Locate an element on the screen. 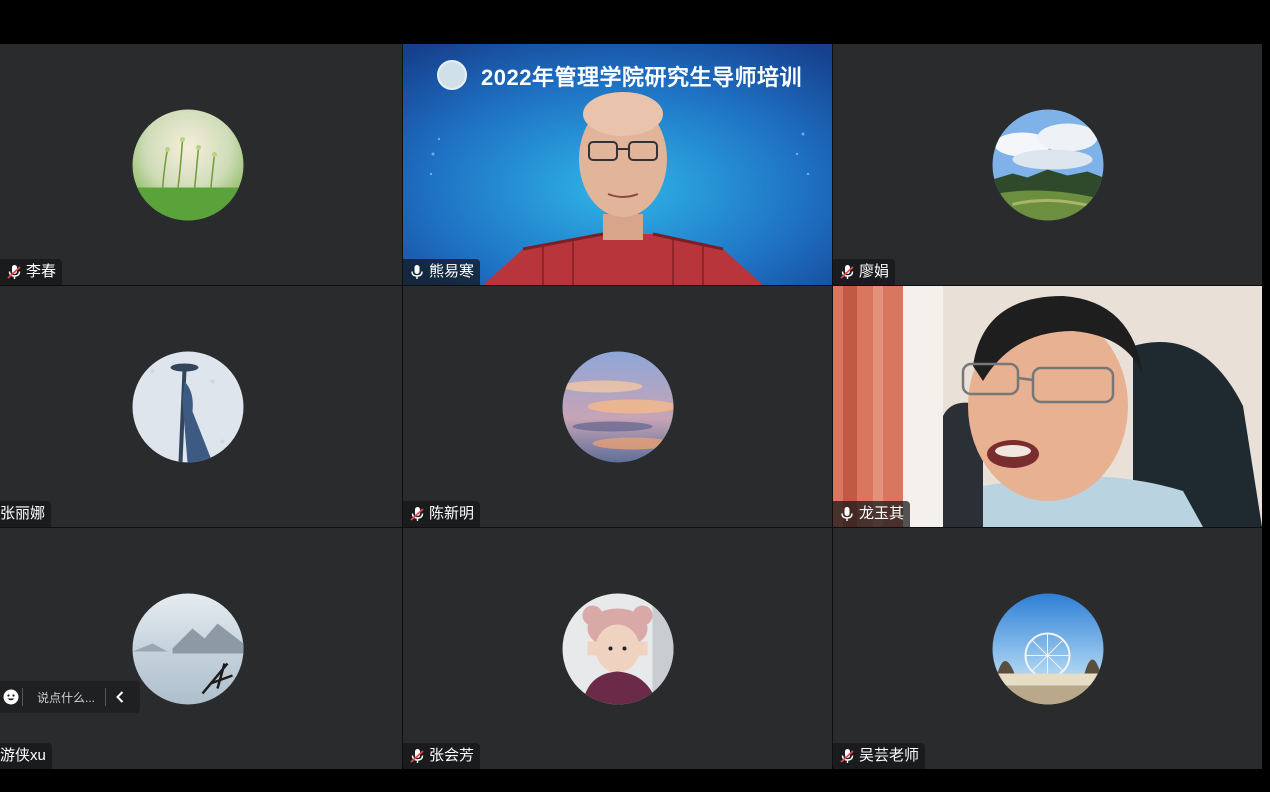  participant-name: 张会芳 is located at coordinates (452, 755).